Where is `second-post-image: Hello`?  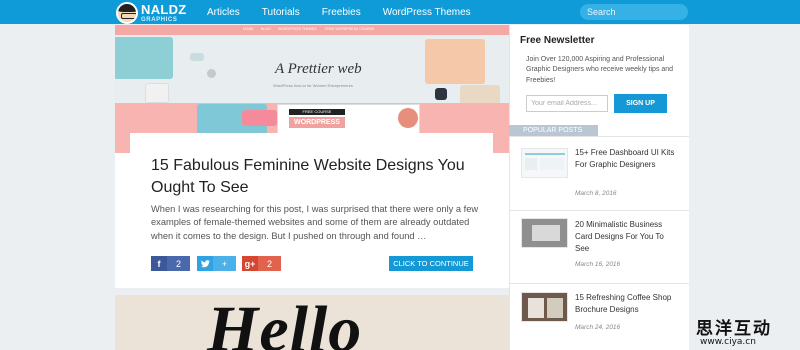
second-post-image: Hello is located at coordinates (312, 322).